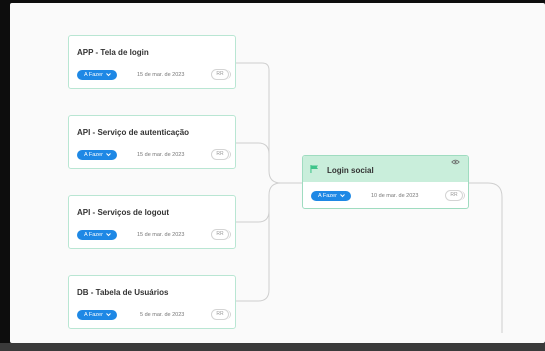  I want to click on connector-parent-out, so click(486, 257).